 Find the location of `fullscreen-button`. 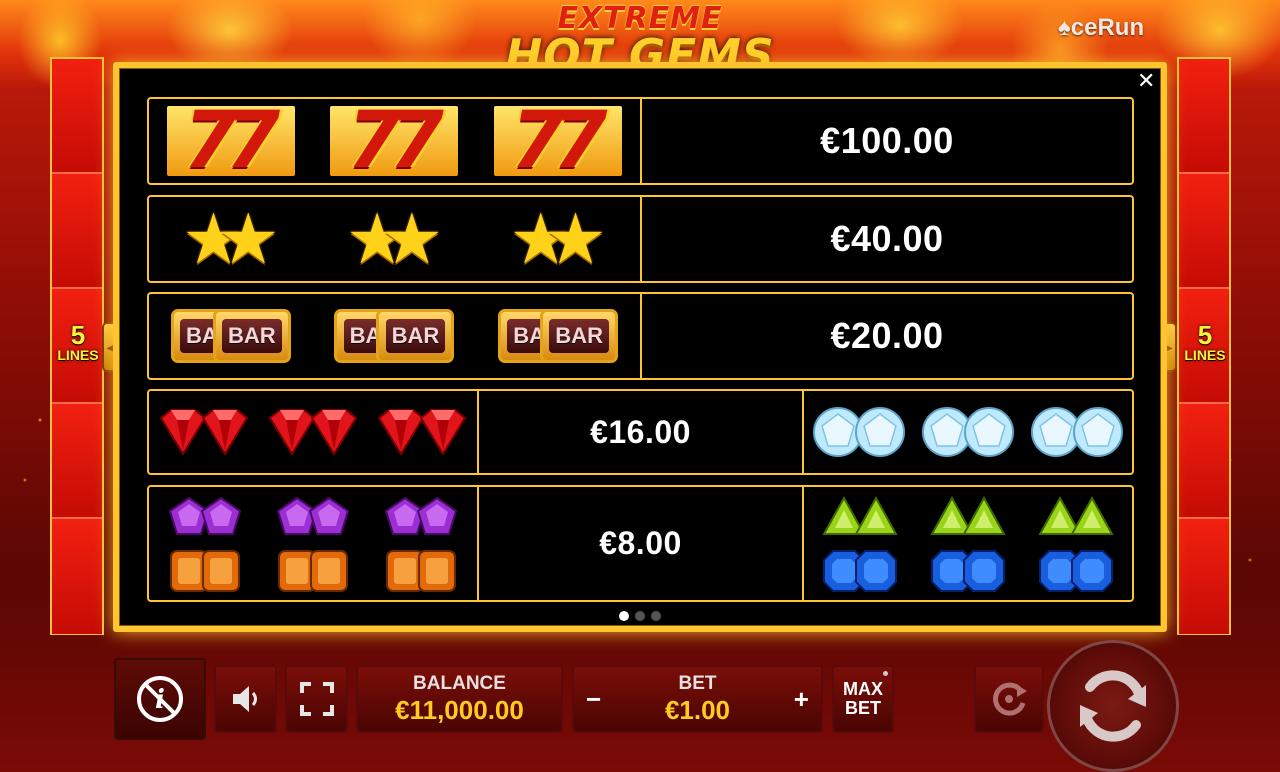

fullscreen-button is located at coordinates (316, 699).